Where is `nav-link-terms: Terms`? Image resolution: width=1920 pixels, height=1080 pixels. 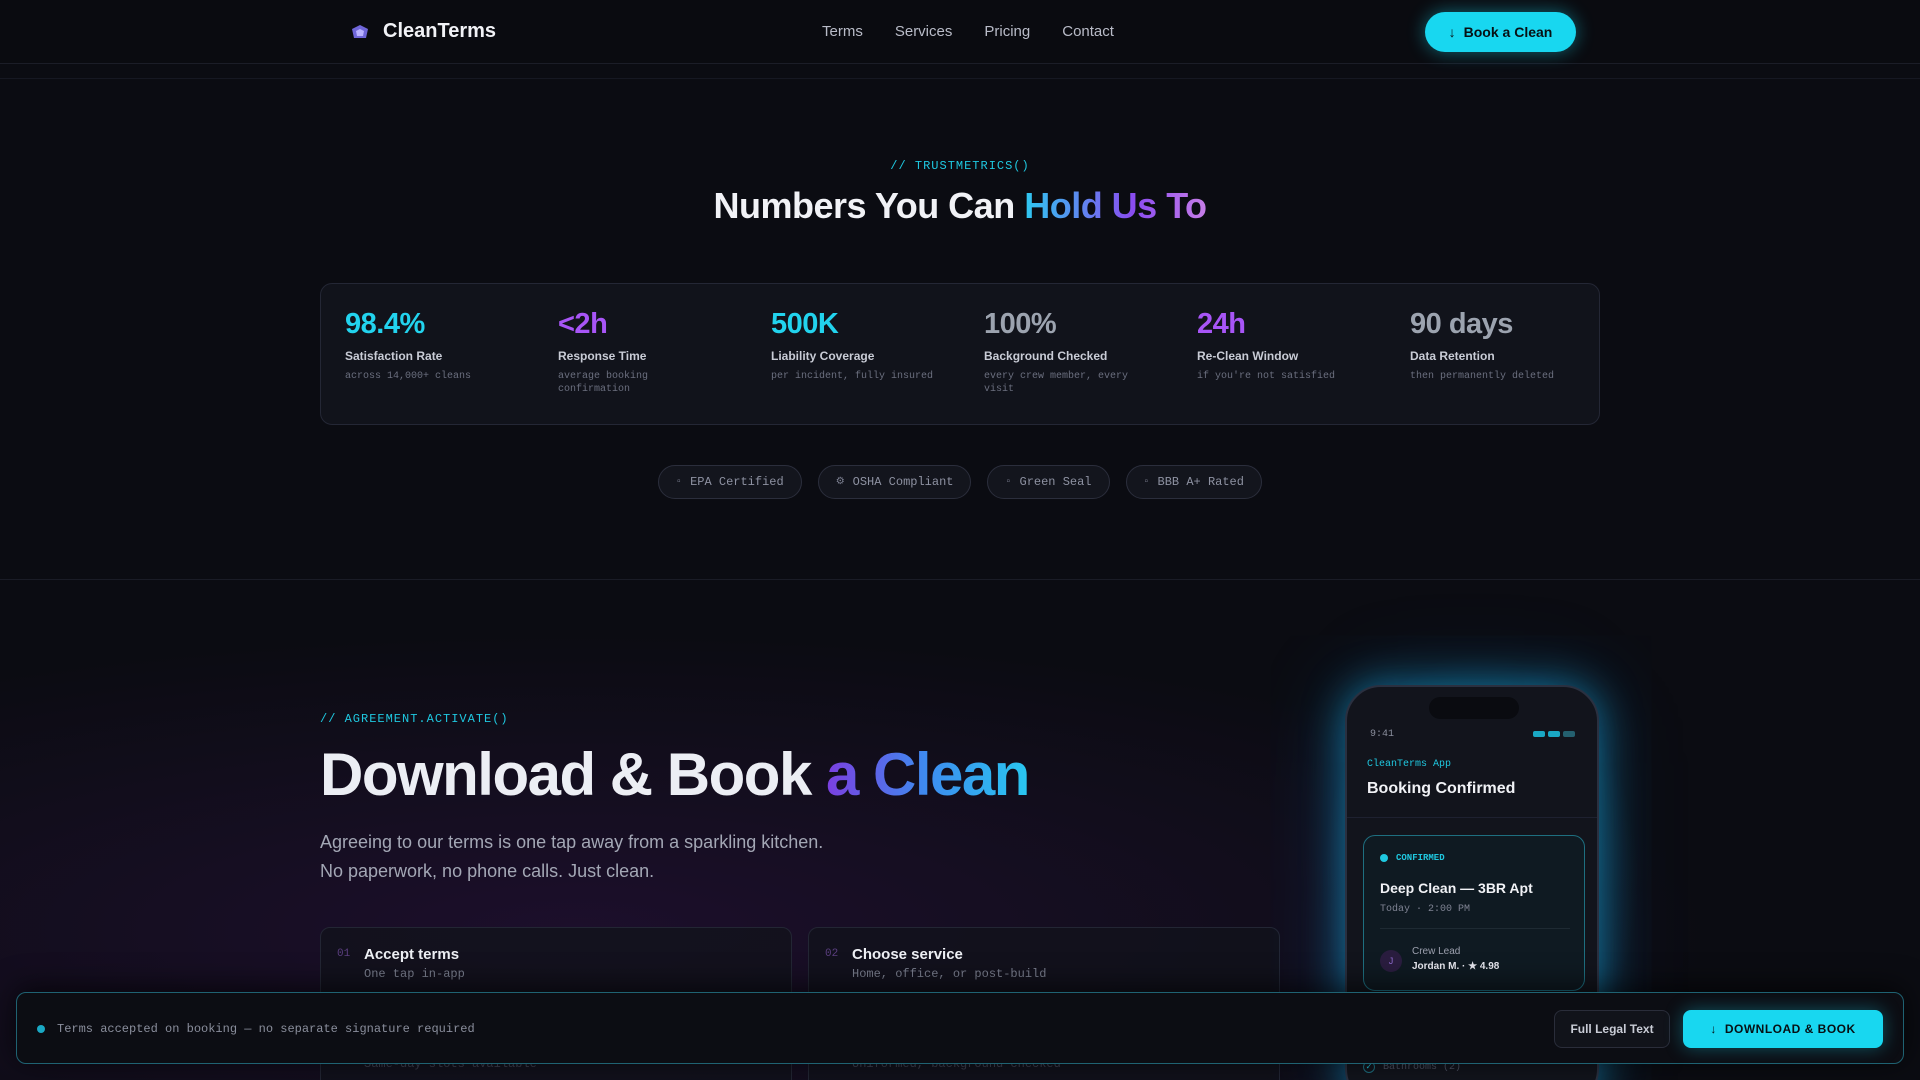 nav-link-terms: Terms is located at coordinates (842, 31).